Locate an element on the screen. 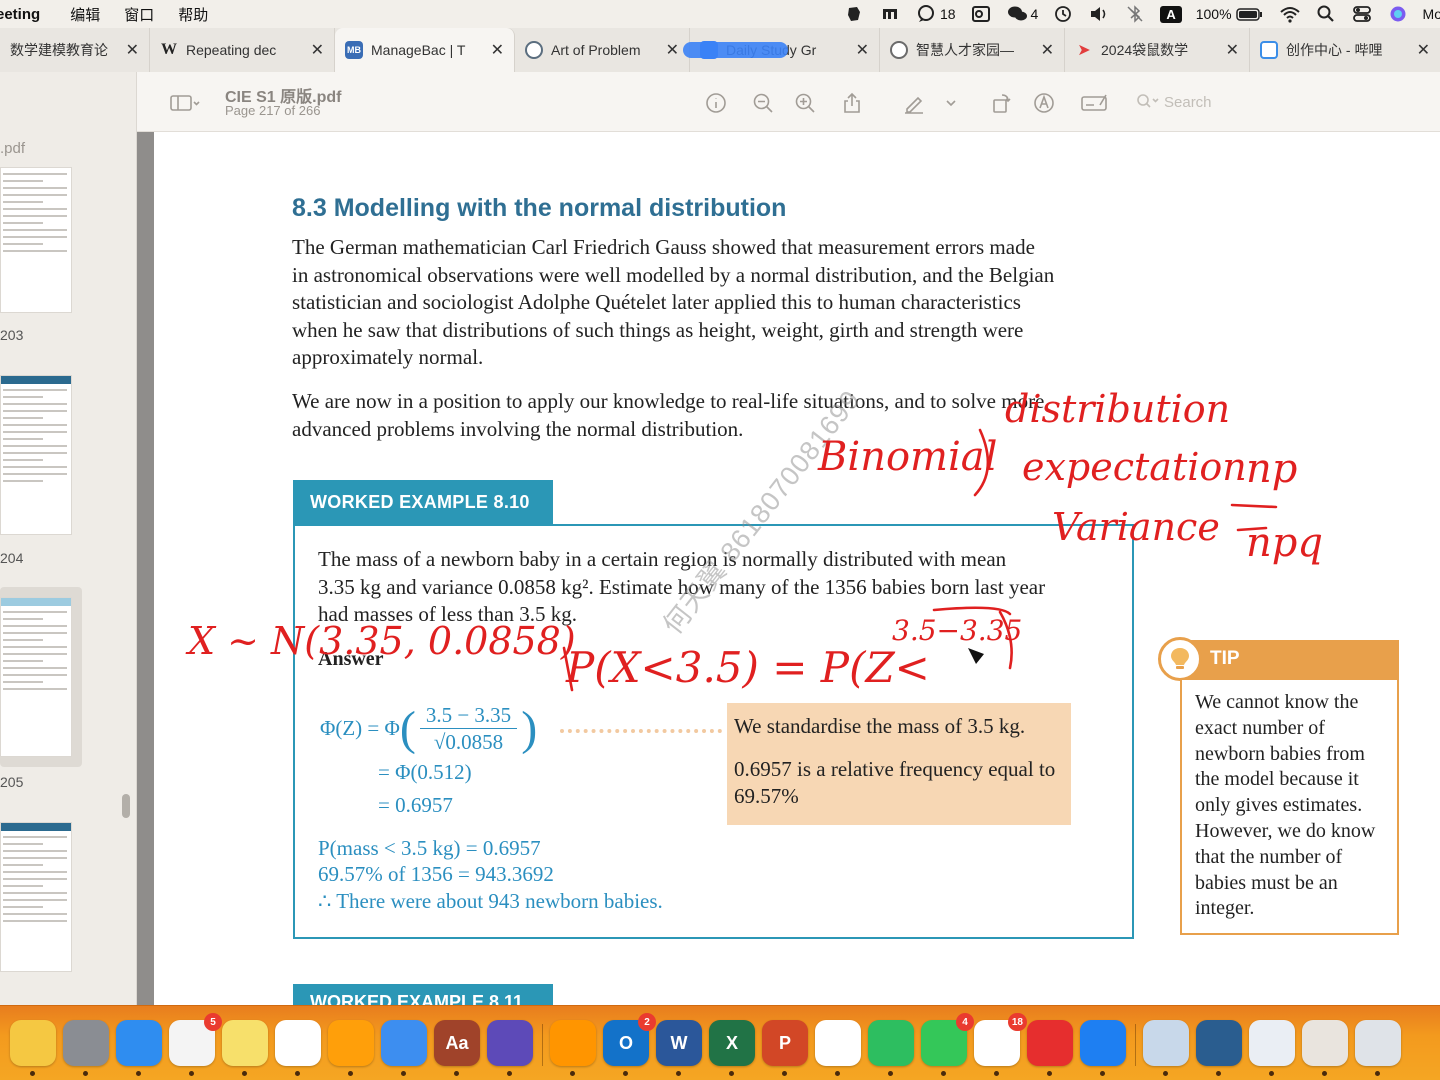  time-machine-icon is located at coordinates (1063, 14).